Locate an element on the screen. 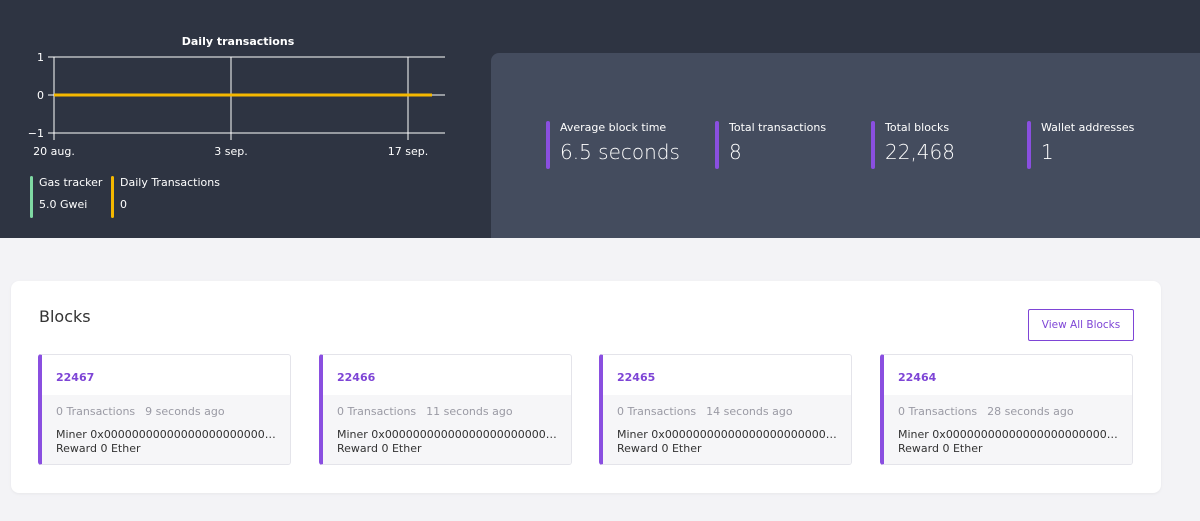  legend-label: Gas tracker is located at coordinates (71, 182).